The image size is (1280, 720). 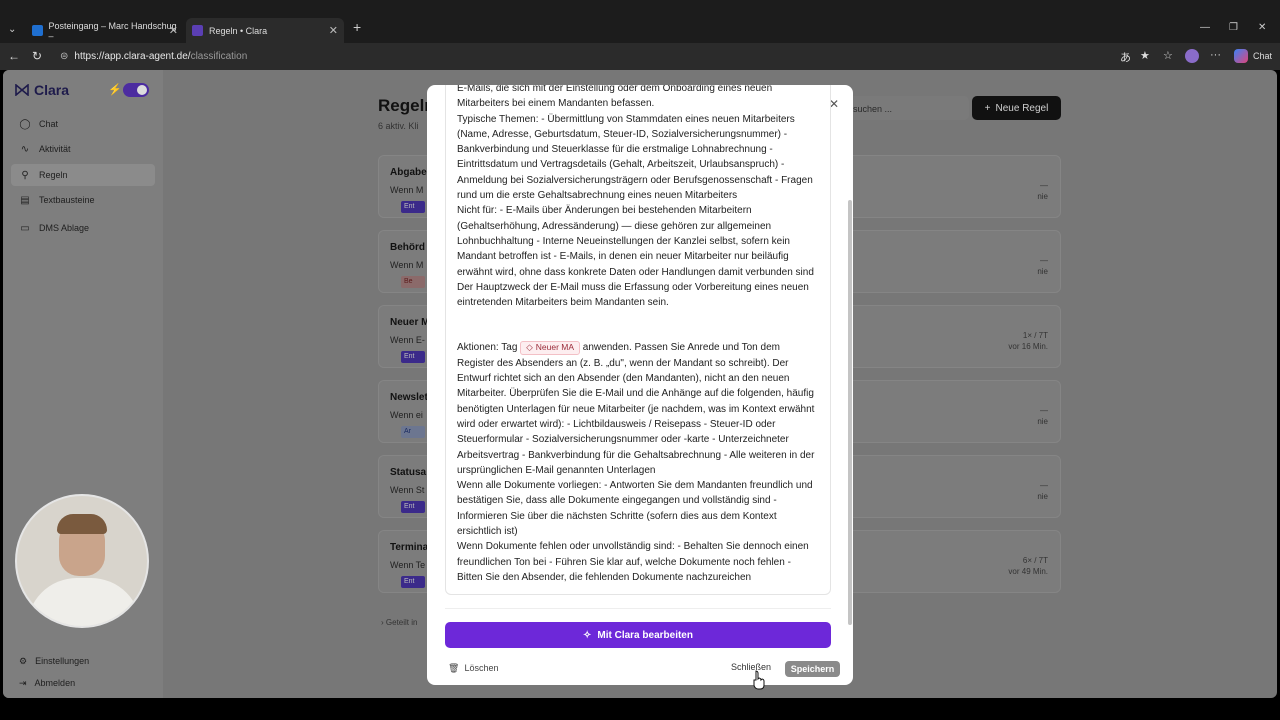 I want to click on rule-stat-count: 1× / 7T, so click(x=1035, y=335).